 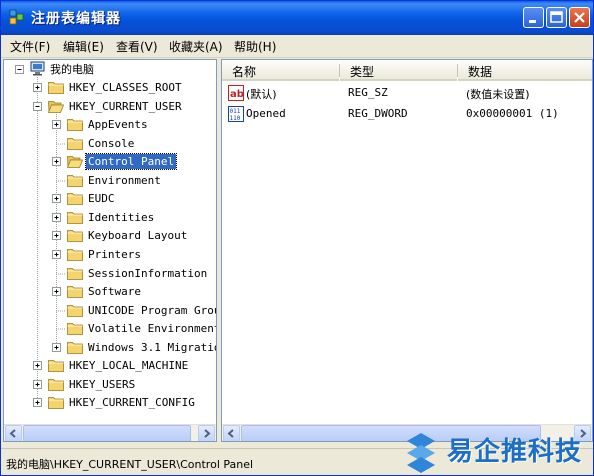 I want to click on close-button, so click(x=579, y=17).